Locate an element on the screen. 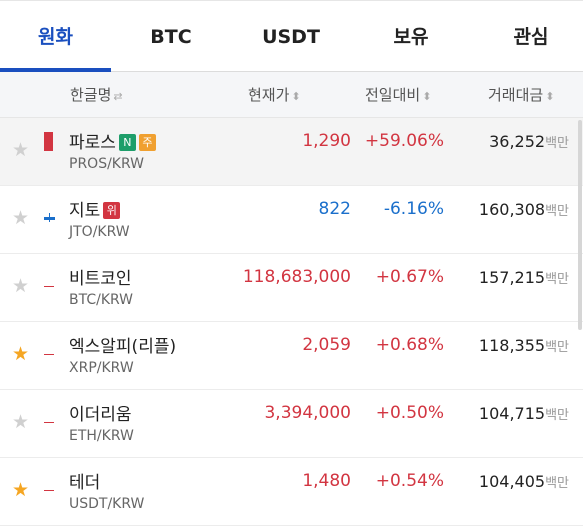 This screenshot has height=526, width=583. tab-holdings: 보유 is located at coordinates (411, 37).